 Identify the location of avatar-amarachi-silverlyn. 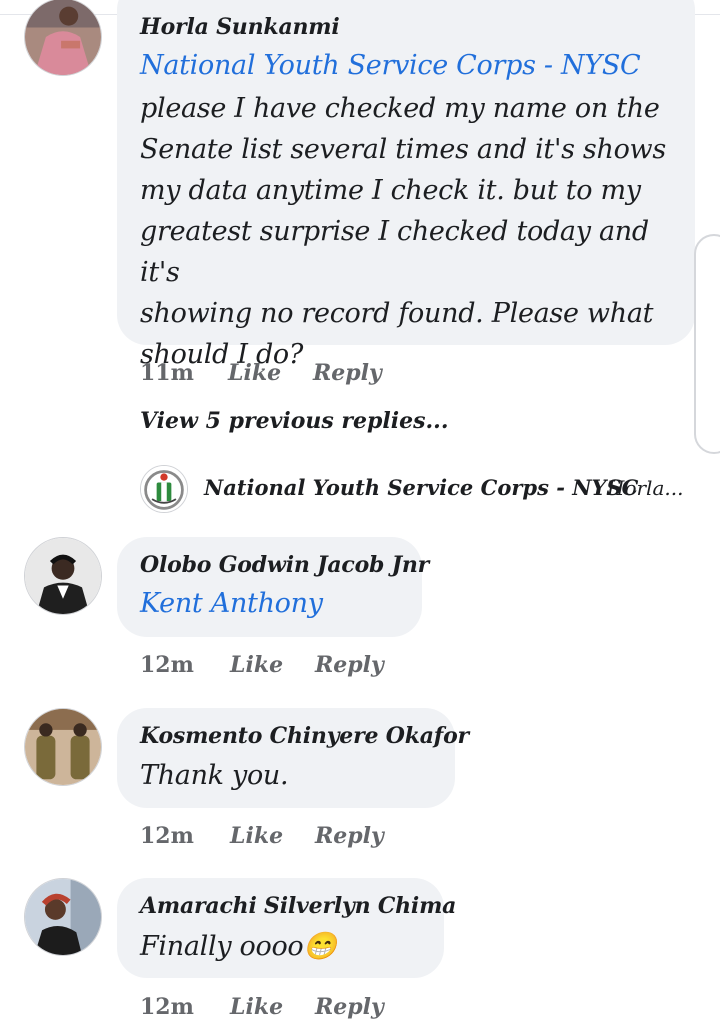
(63, 917).